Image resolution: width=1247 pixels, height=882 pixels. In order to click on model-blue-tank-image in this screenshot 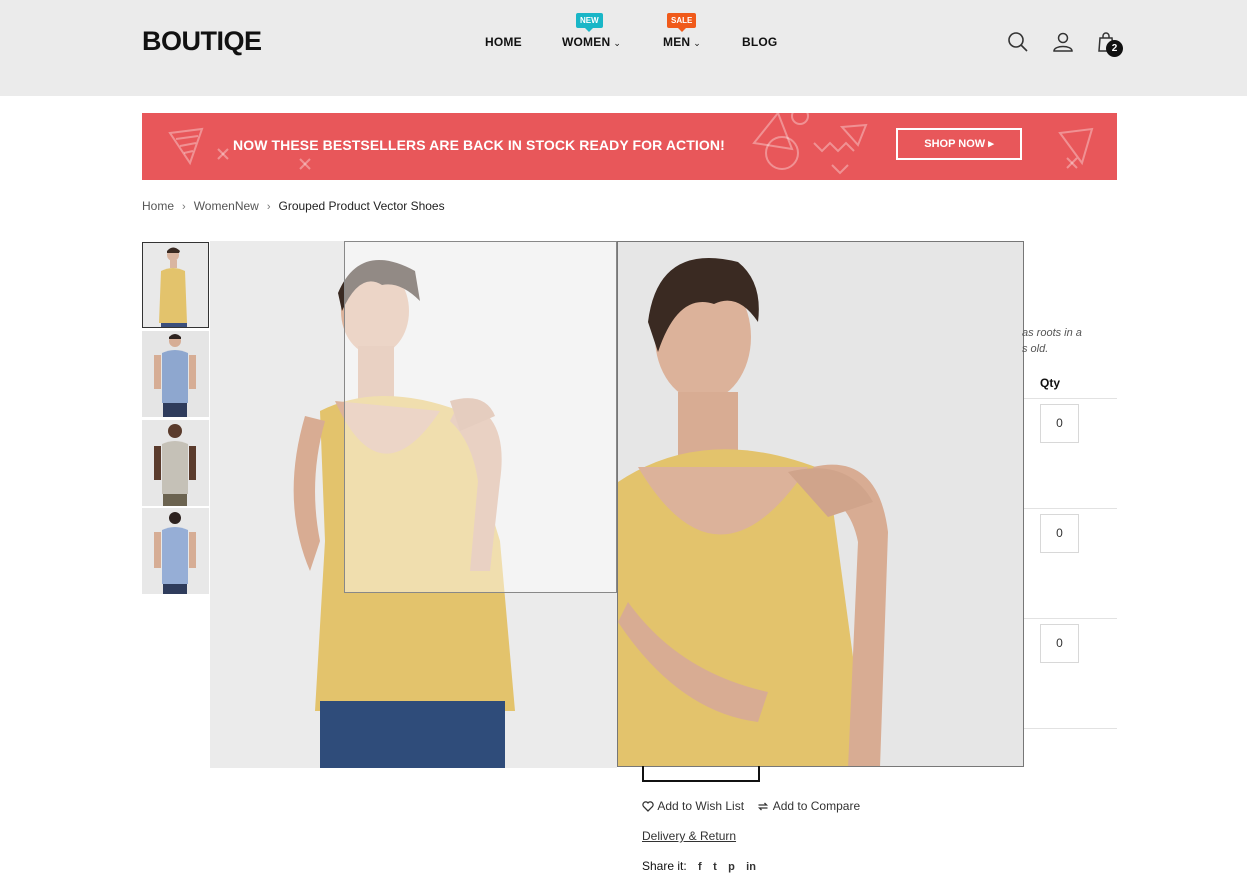, I will do `click(175, 374)`.